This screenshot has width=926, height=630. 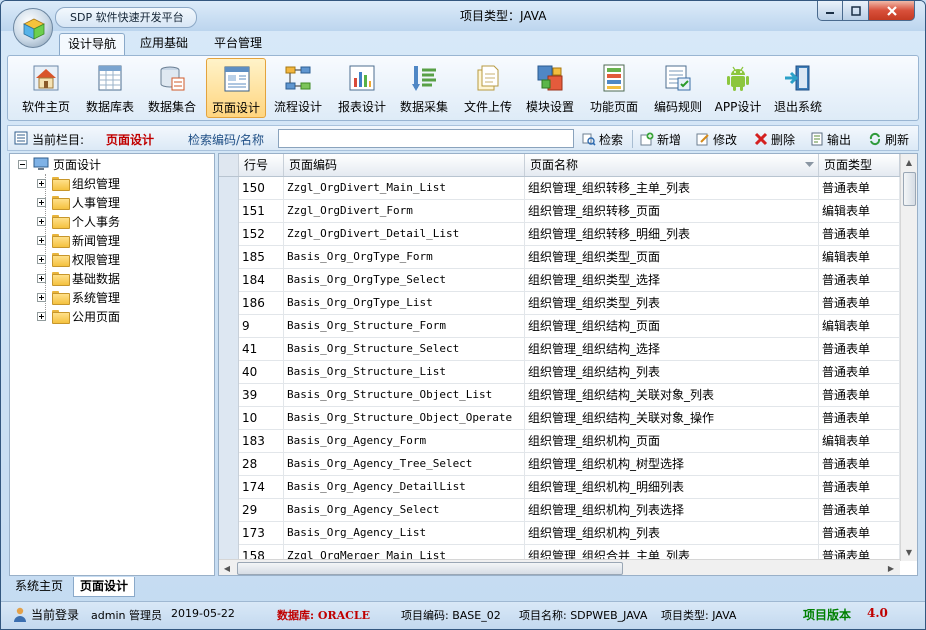 What do you see at coordinates (78, 278) in the screenshot?
I see `tree-item-basic-data: 基础数据` at bounding box center [78, 278].